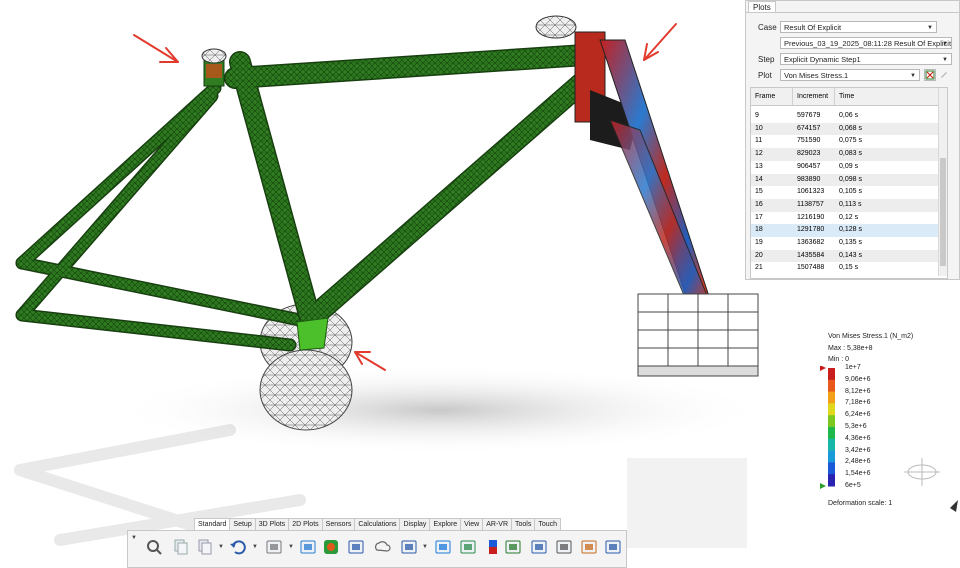  I want to click on table-row: 9 597679 0,06 s, so click(845, 116).